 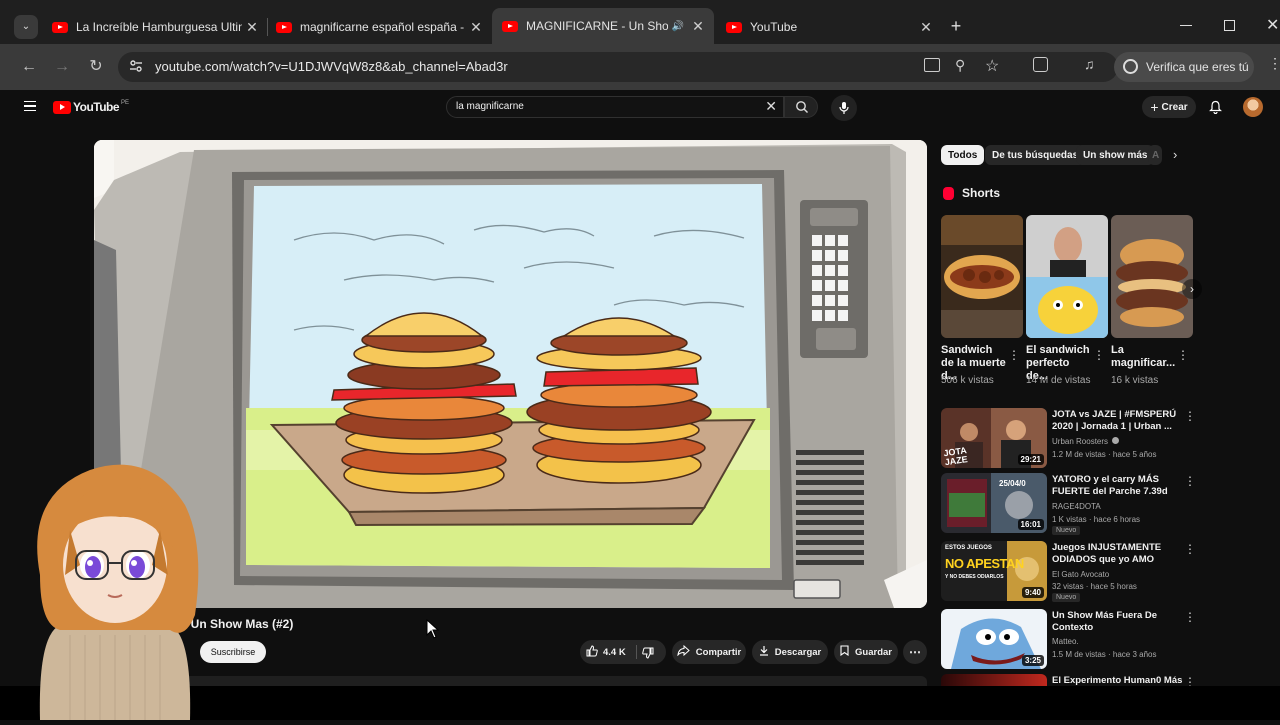 I want to click on chip-un-show-mas: Un show más, so click(x=1115, y=155).